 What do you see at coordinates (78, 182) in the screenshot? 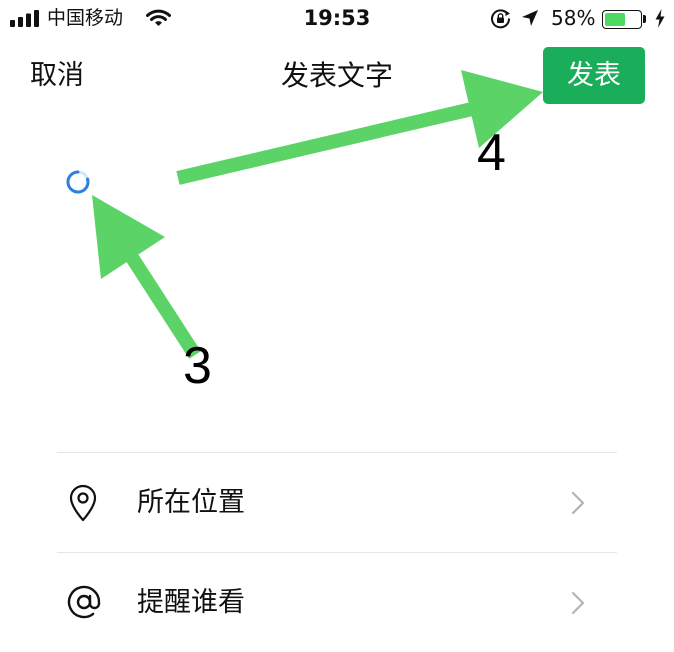
I see `loading-spinner-icon` at bounding box center [78, 182].